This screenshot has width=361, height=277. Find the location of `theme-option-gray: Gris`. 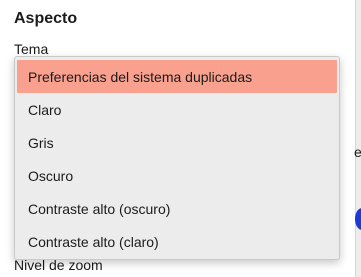

theme-option-gray: Gris is located at coordinates (177, 142).